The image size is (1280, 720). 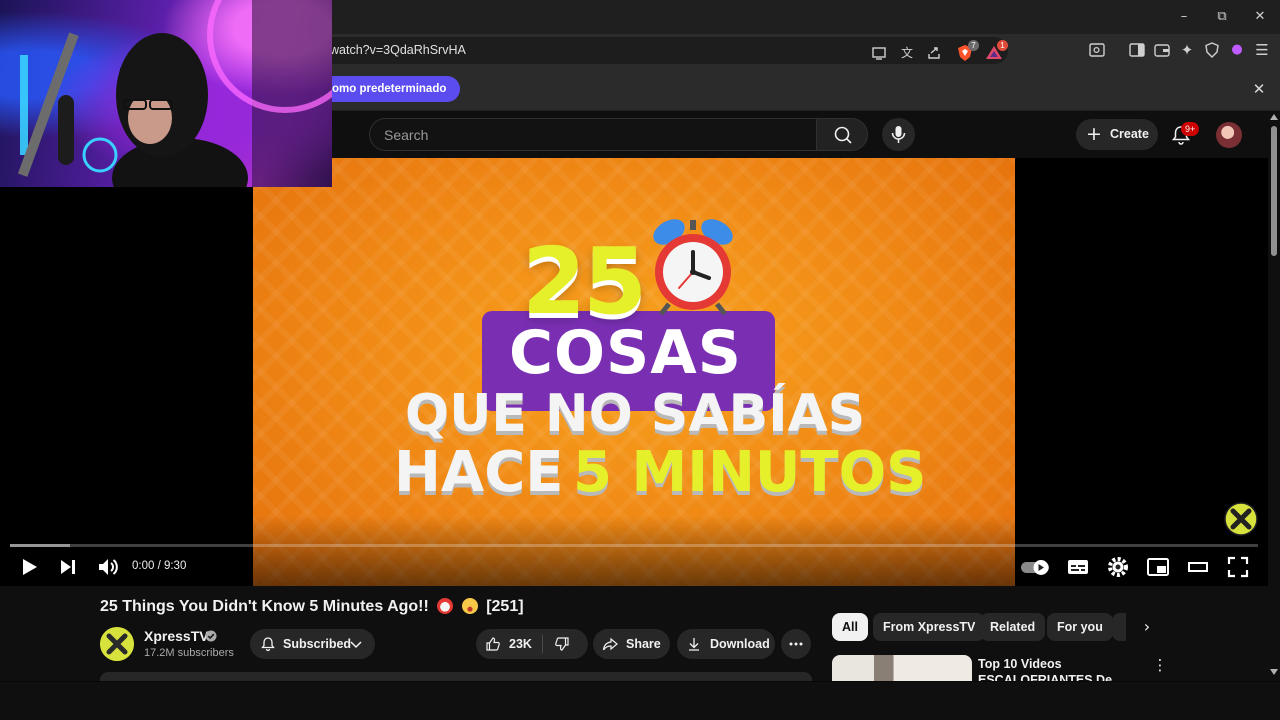 I want to click on download-button: Download, so click(x=726, y=644).